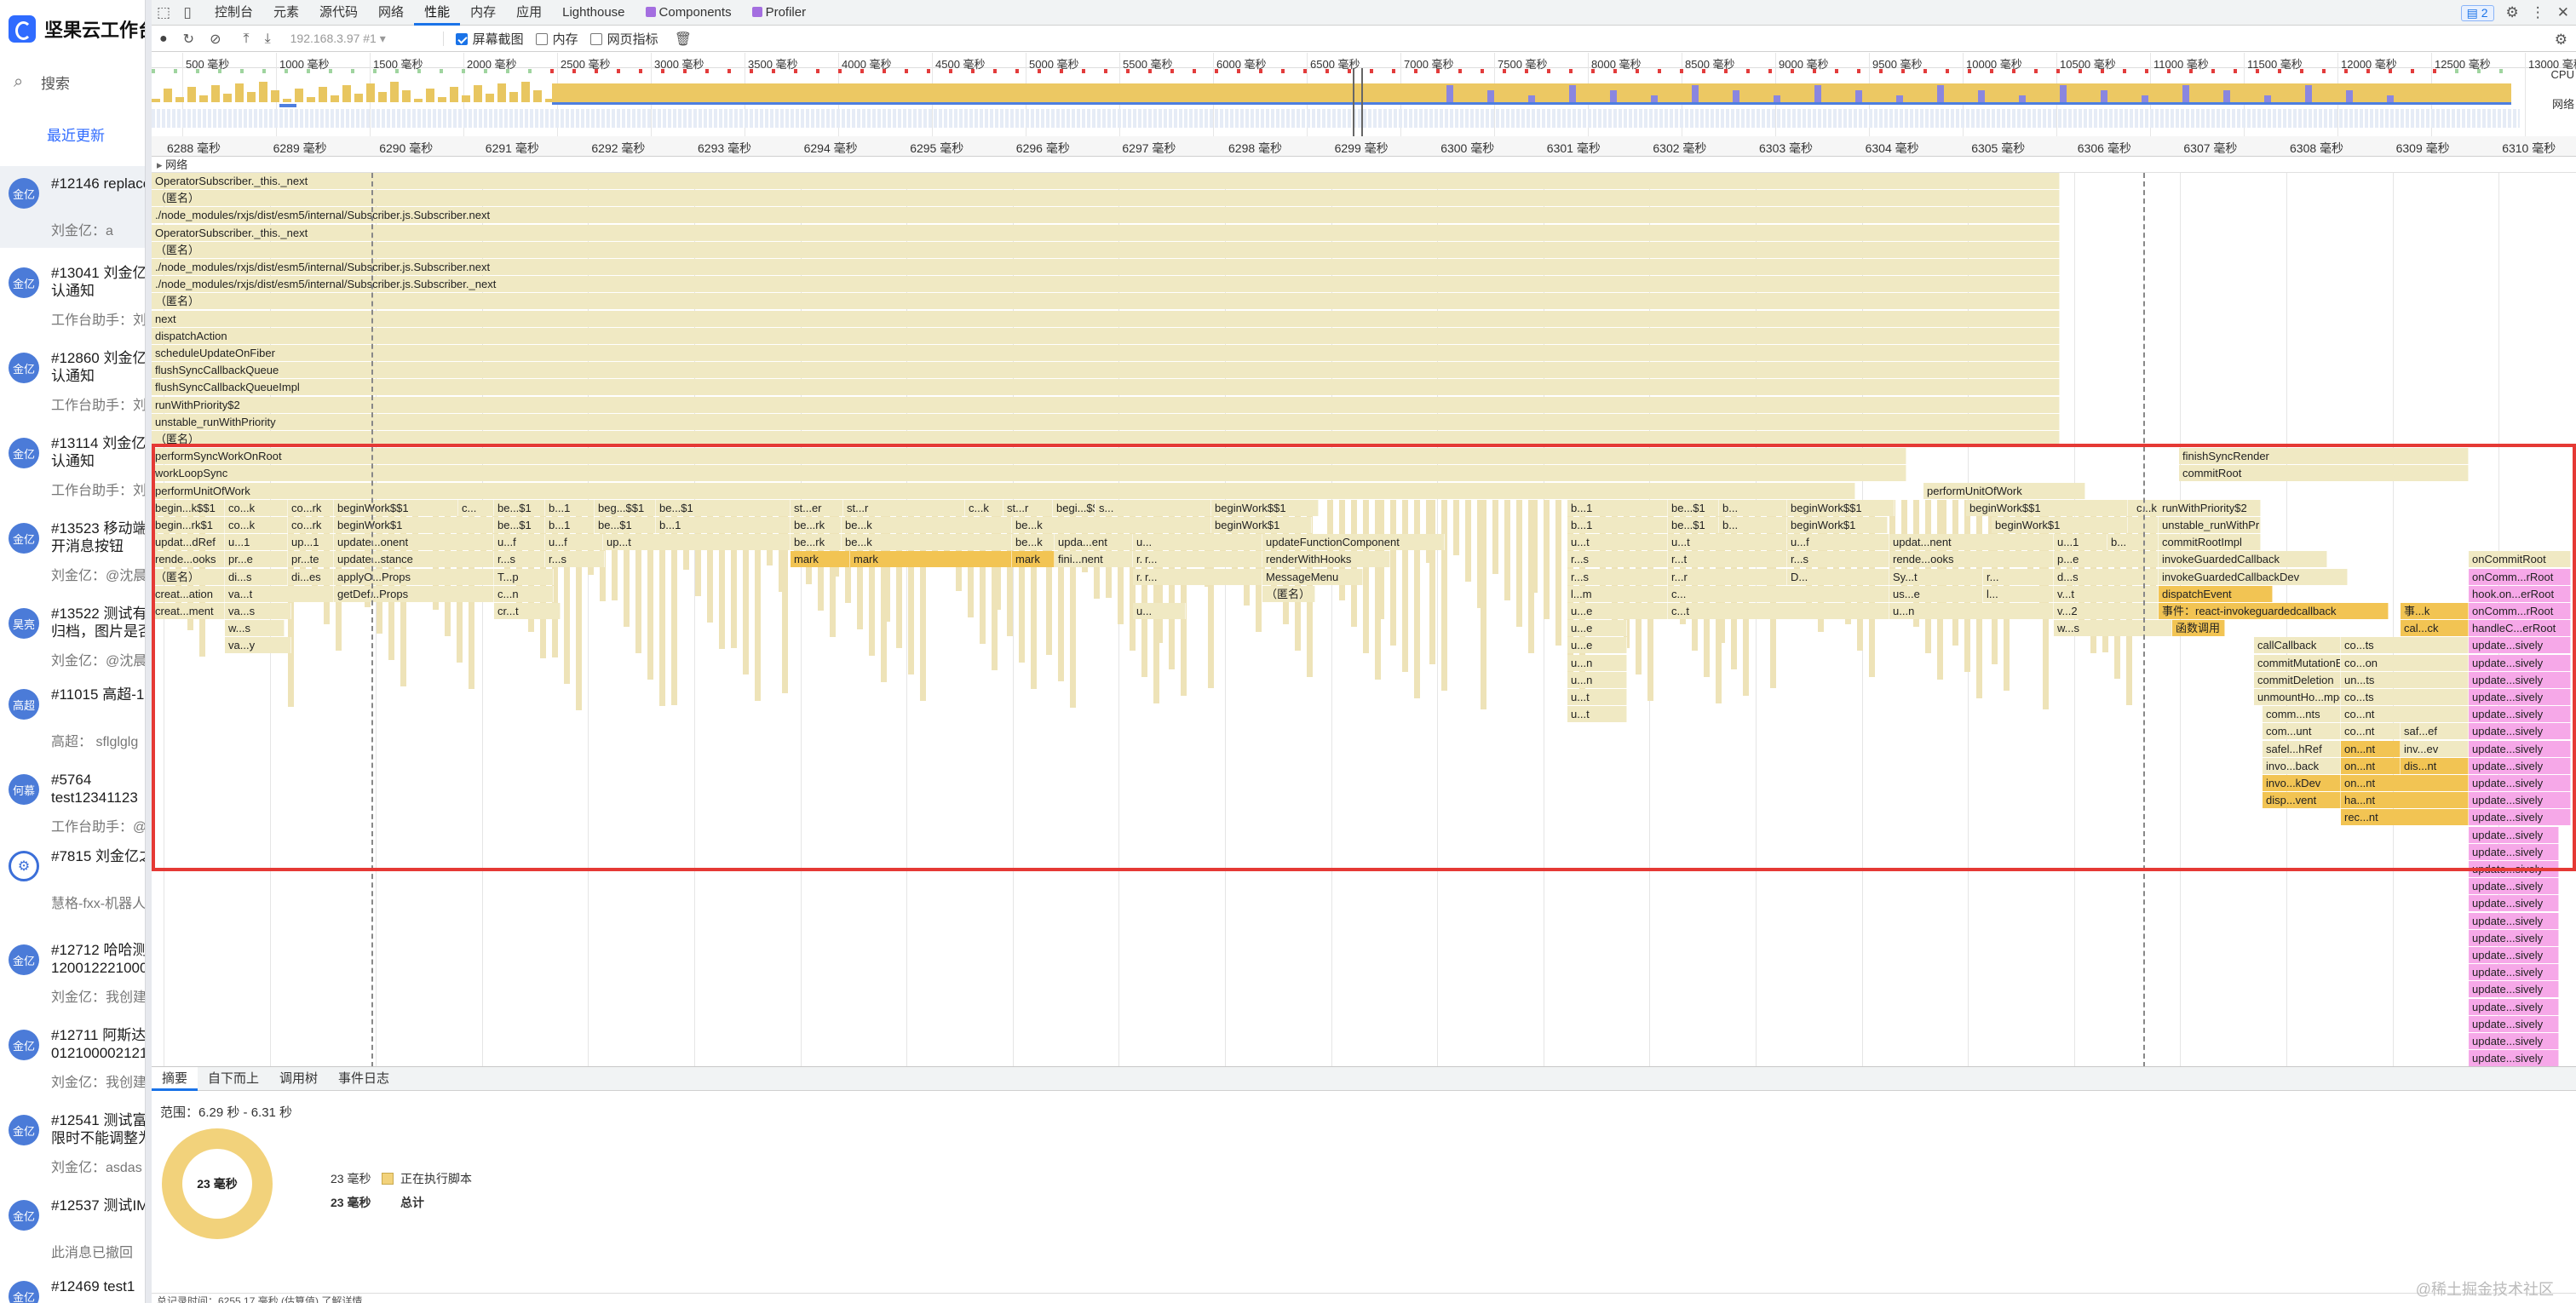 This screenshot has width=2576, height=1303. What do you see at coordinates (527, 611) in the screenshot?
I see `flame-frame: cr...t` at bounding box center [527, 611].